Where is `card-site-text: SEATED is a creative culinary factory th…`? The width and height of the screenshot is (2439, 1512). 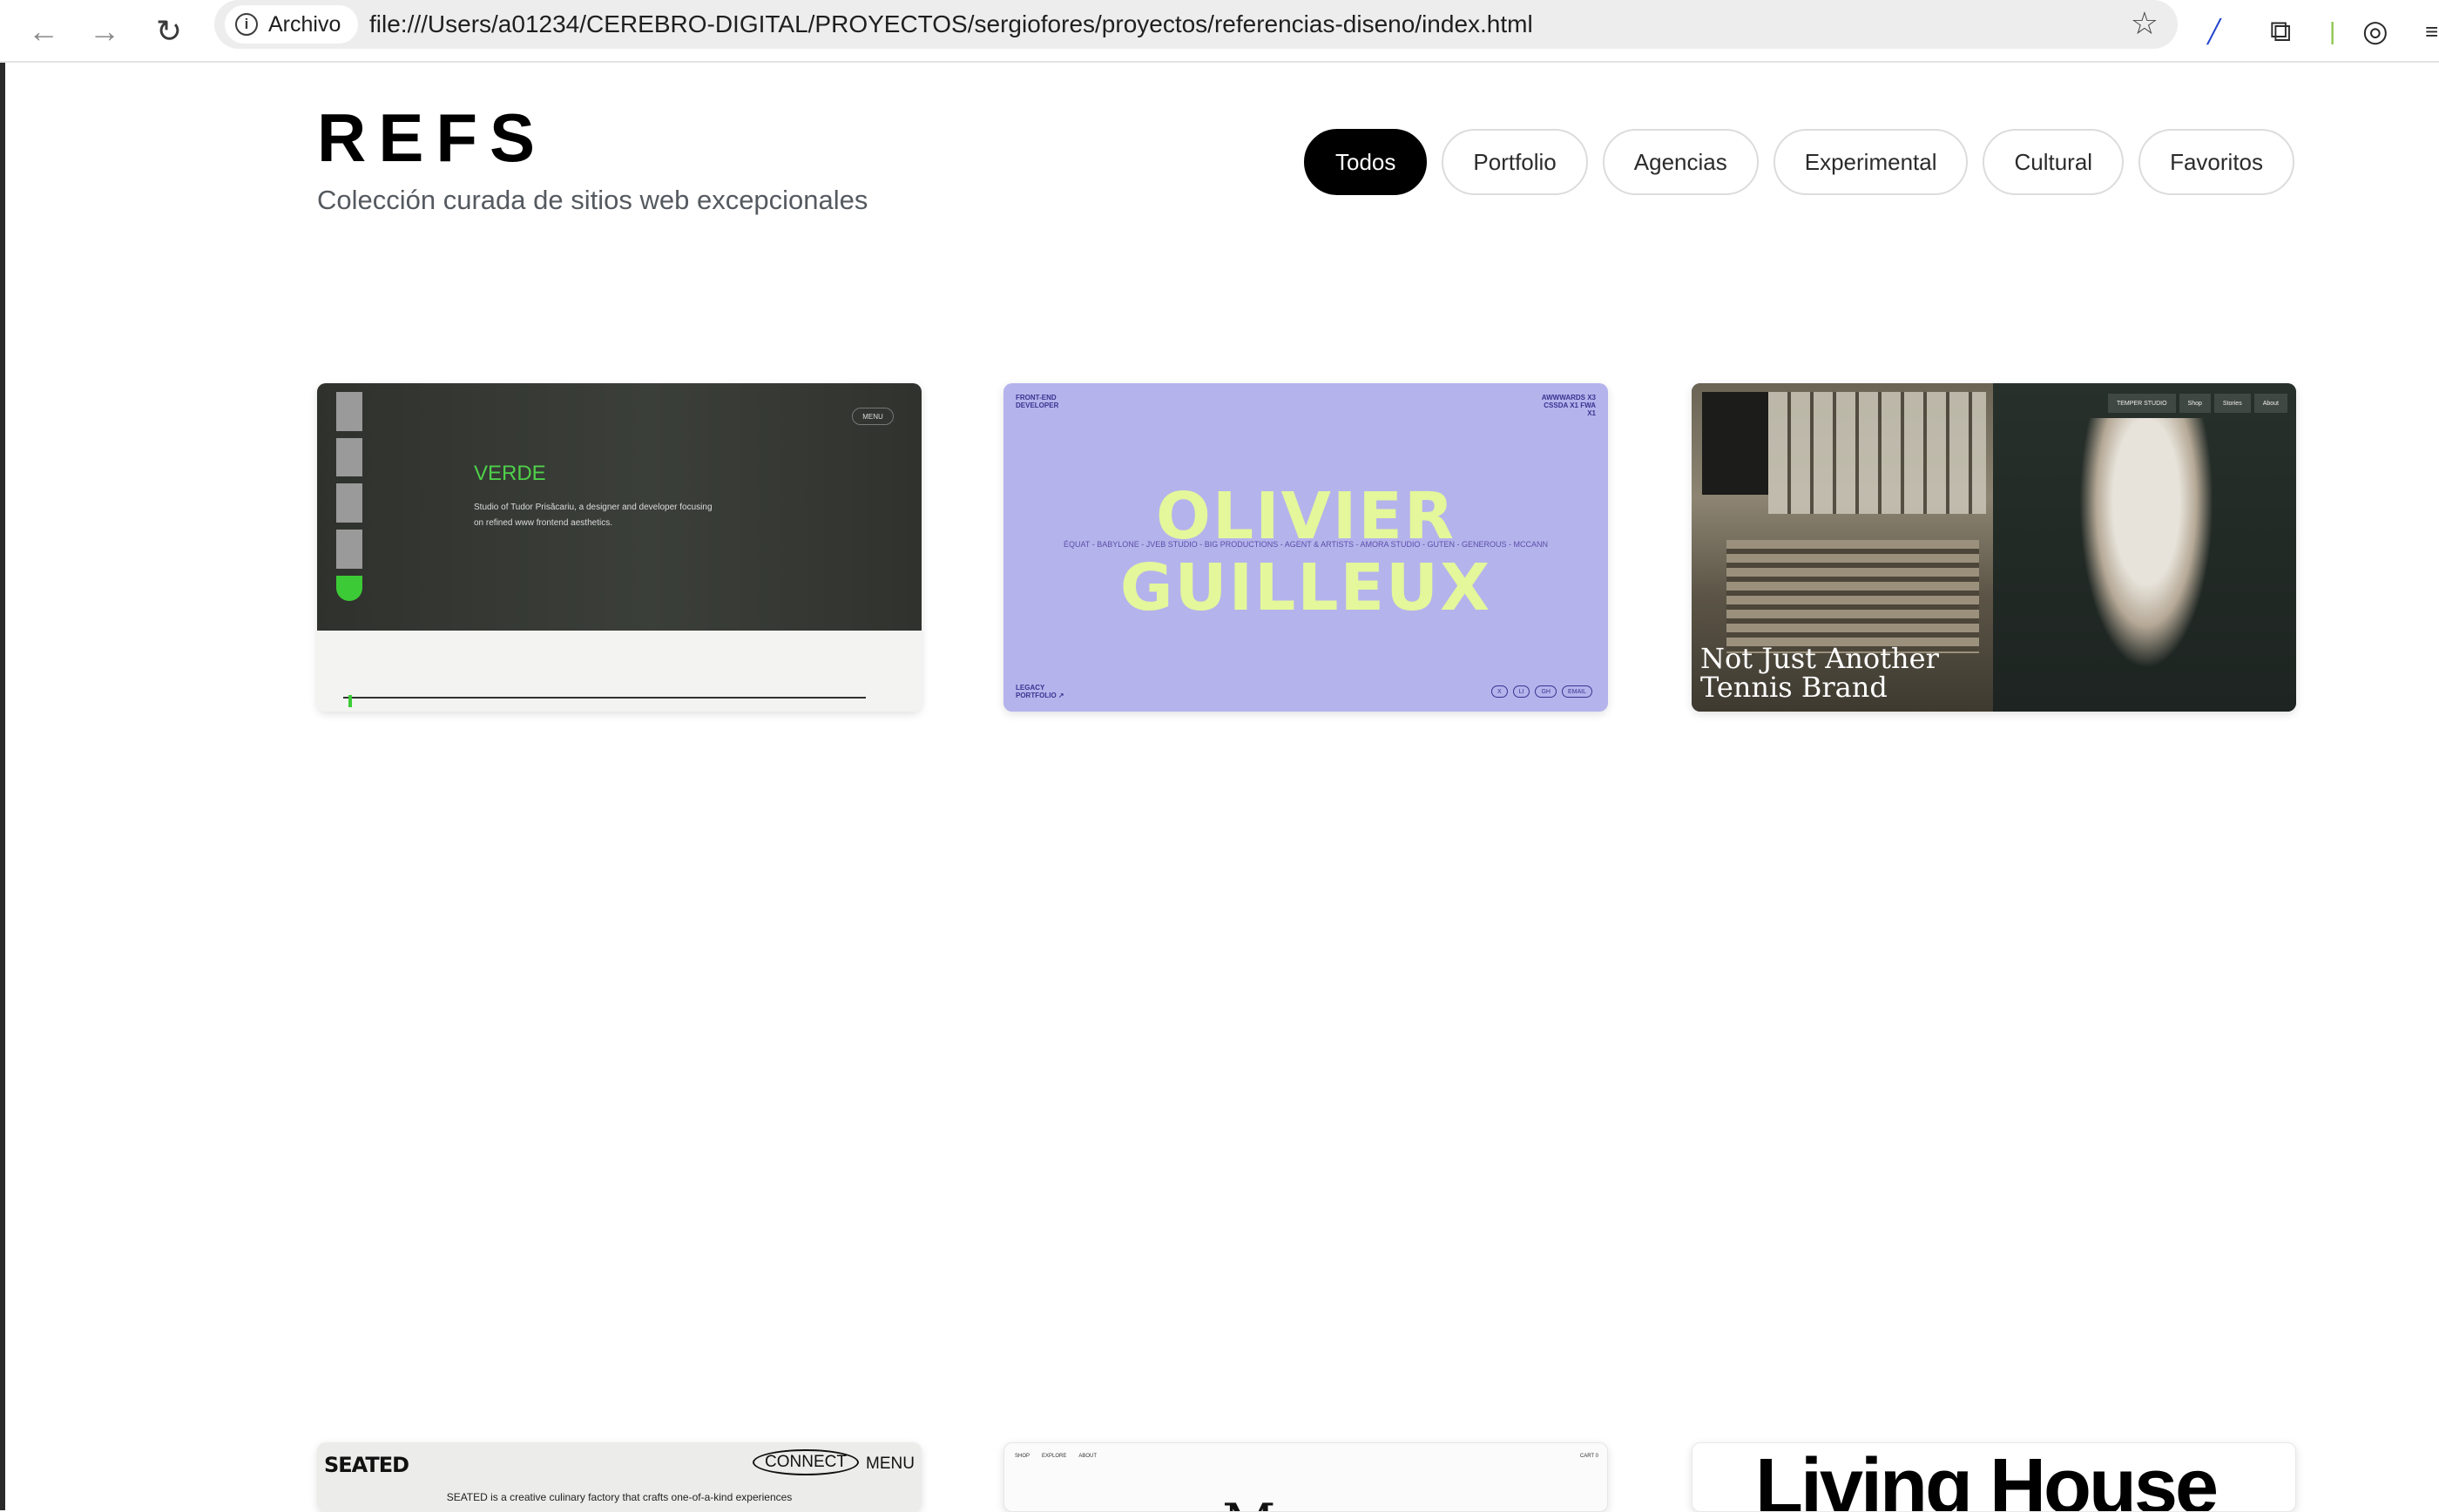 card-site-text: SEATED is a creative culinary factory th… is located at coordinates (620, 1497).